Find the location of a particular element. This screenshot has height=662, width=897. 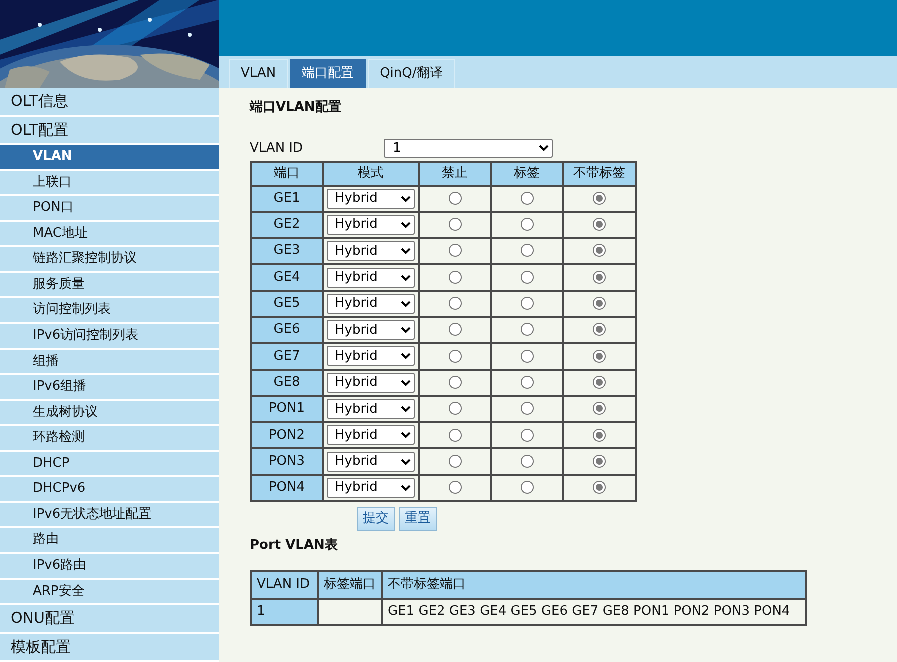

sidebar-subitem: 生成树协议 is located at coordinates (109, 412).